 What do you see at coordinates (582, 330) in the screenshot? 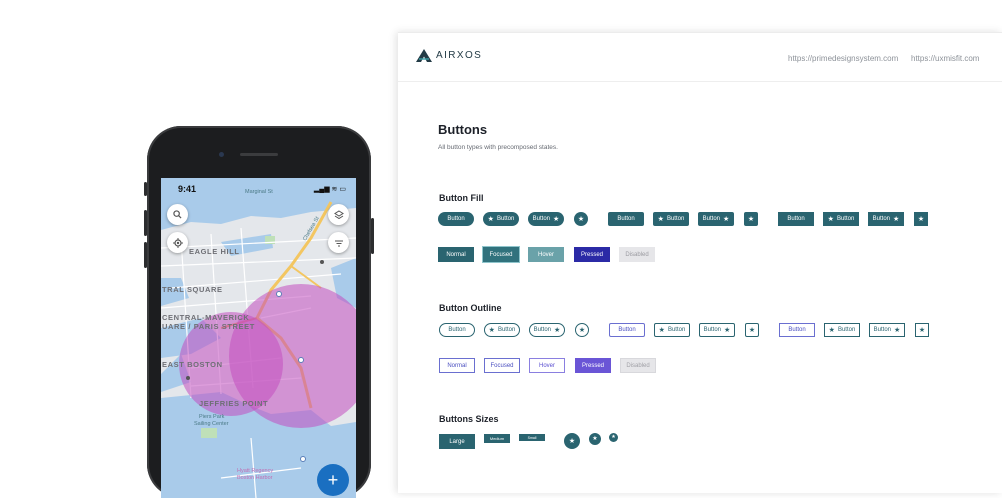
I see `outline-round-icon-button: ★` at bounding box center [582, 330].